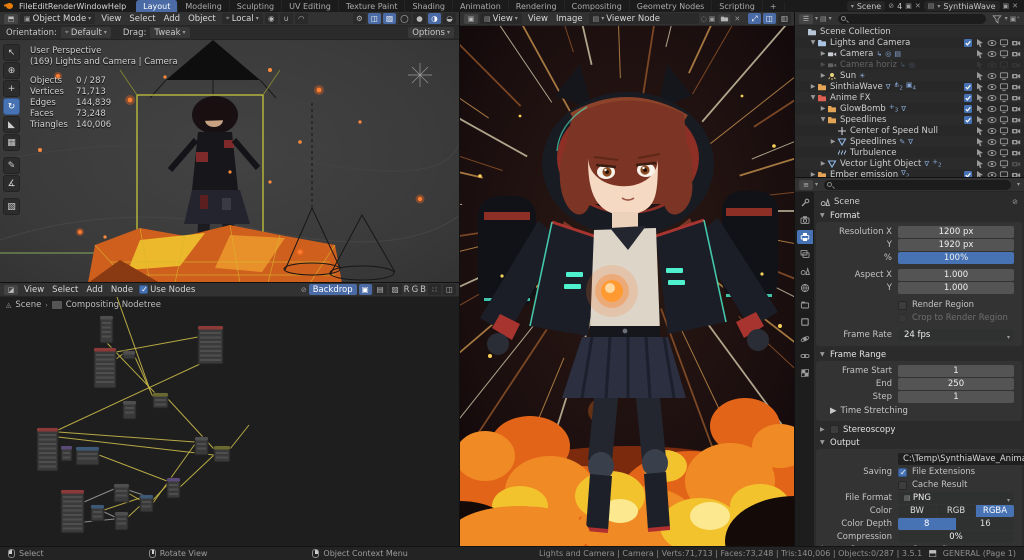 The height and width of the screenshot is (560, 1024). What do you see at coordinates (909, 173) in the screenshot?
I see `outliner-row-ember-emission: ▶ Ember emission ∇2` at bounding box center [909, 173].